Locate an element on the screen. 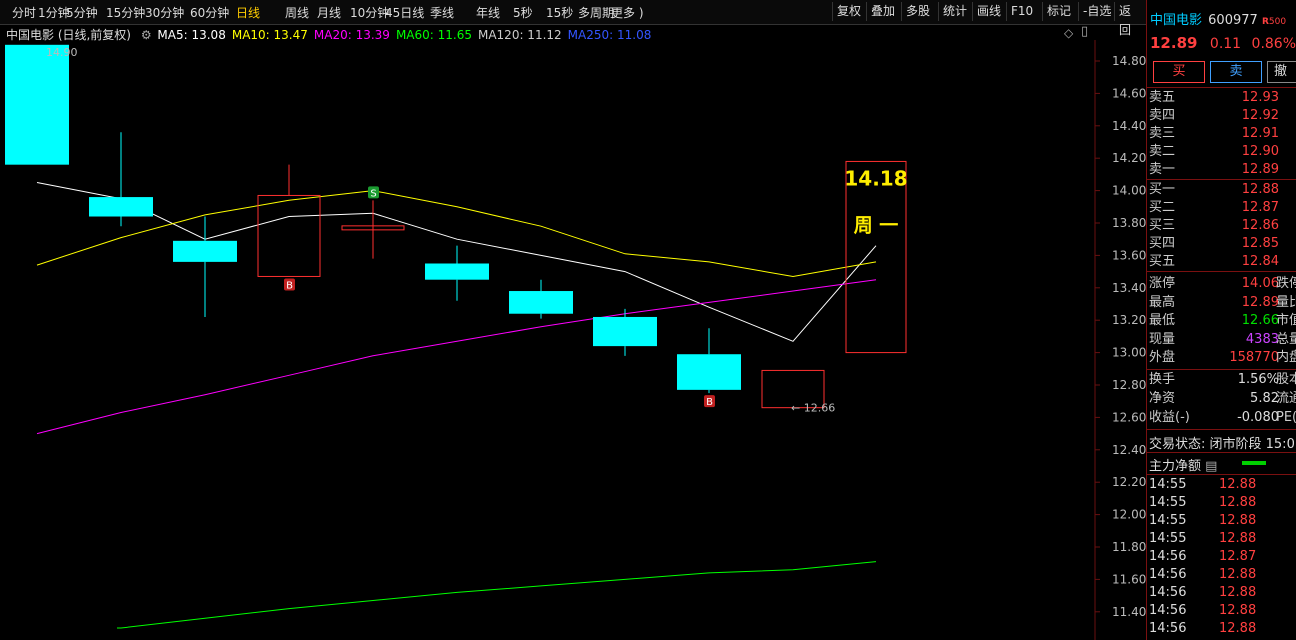  row-value: 1.56% is located at coordinates (1258, 379).